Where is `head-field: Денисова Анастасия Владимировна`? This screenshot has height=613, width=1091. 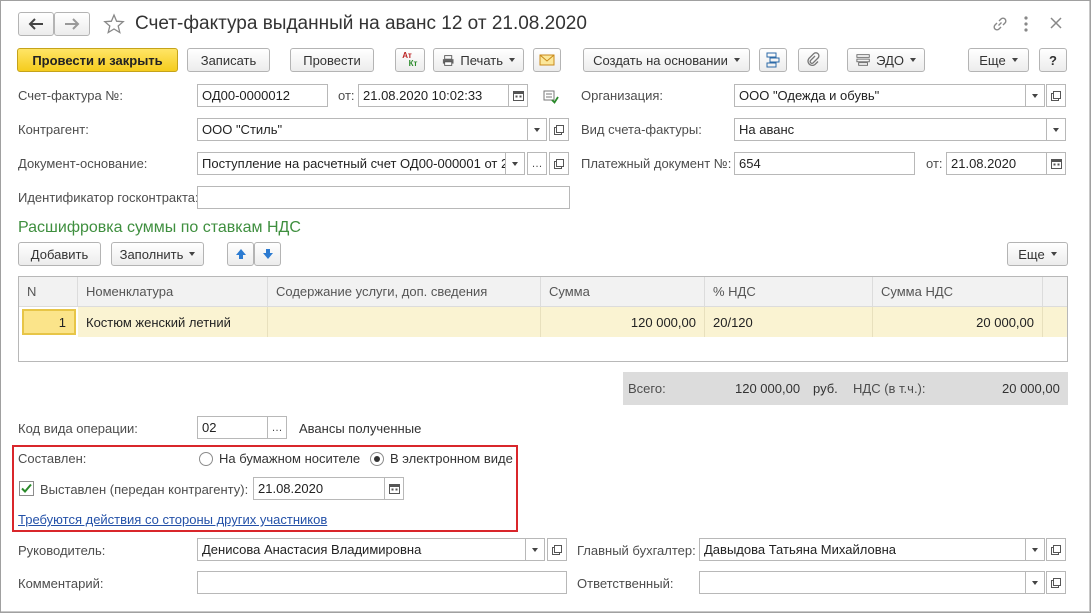 head-field: Денисова Анастасия Владимировна is located at coordinates (361, 549).